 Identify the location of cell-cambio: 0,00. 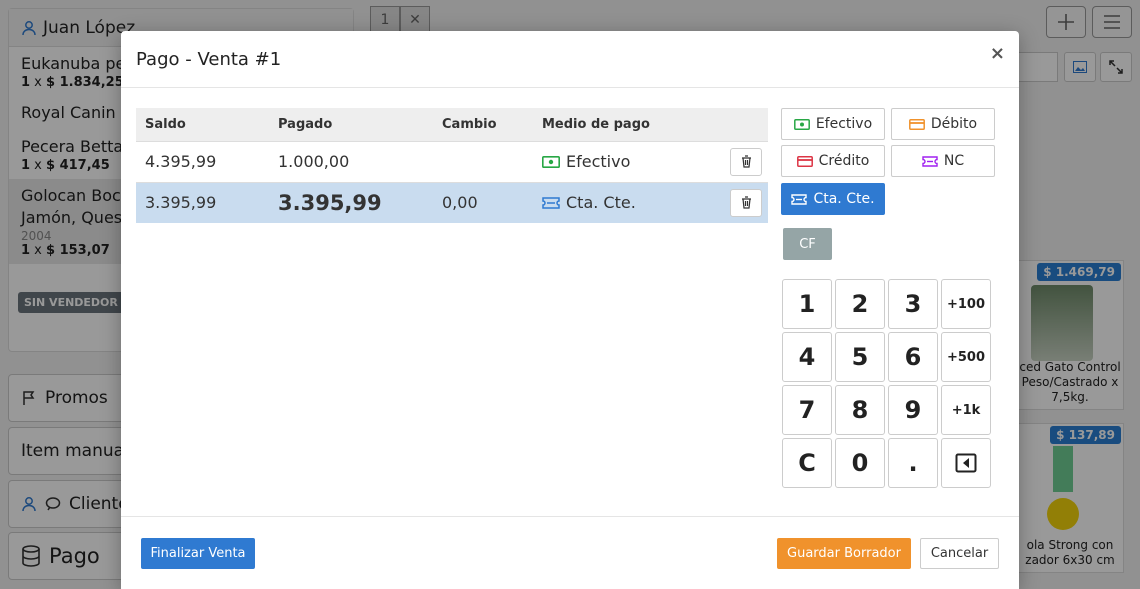
(483, 202).